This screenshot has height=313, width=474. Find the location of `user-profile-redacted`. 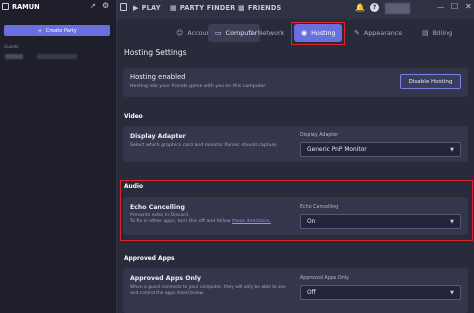

user-profile-redacted is located at coordinates (397, 8).